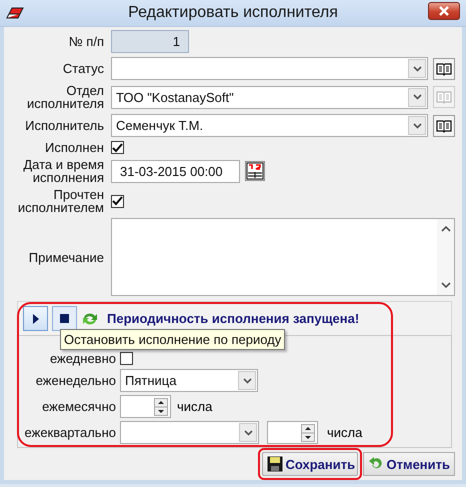 This screenshot has height=487, width=466. I want to click on stop-icon, so click(64, 318).